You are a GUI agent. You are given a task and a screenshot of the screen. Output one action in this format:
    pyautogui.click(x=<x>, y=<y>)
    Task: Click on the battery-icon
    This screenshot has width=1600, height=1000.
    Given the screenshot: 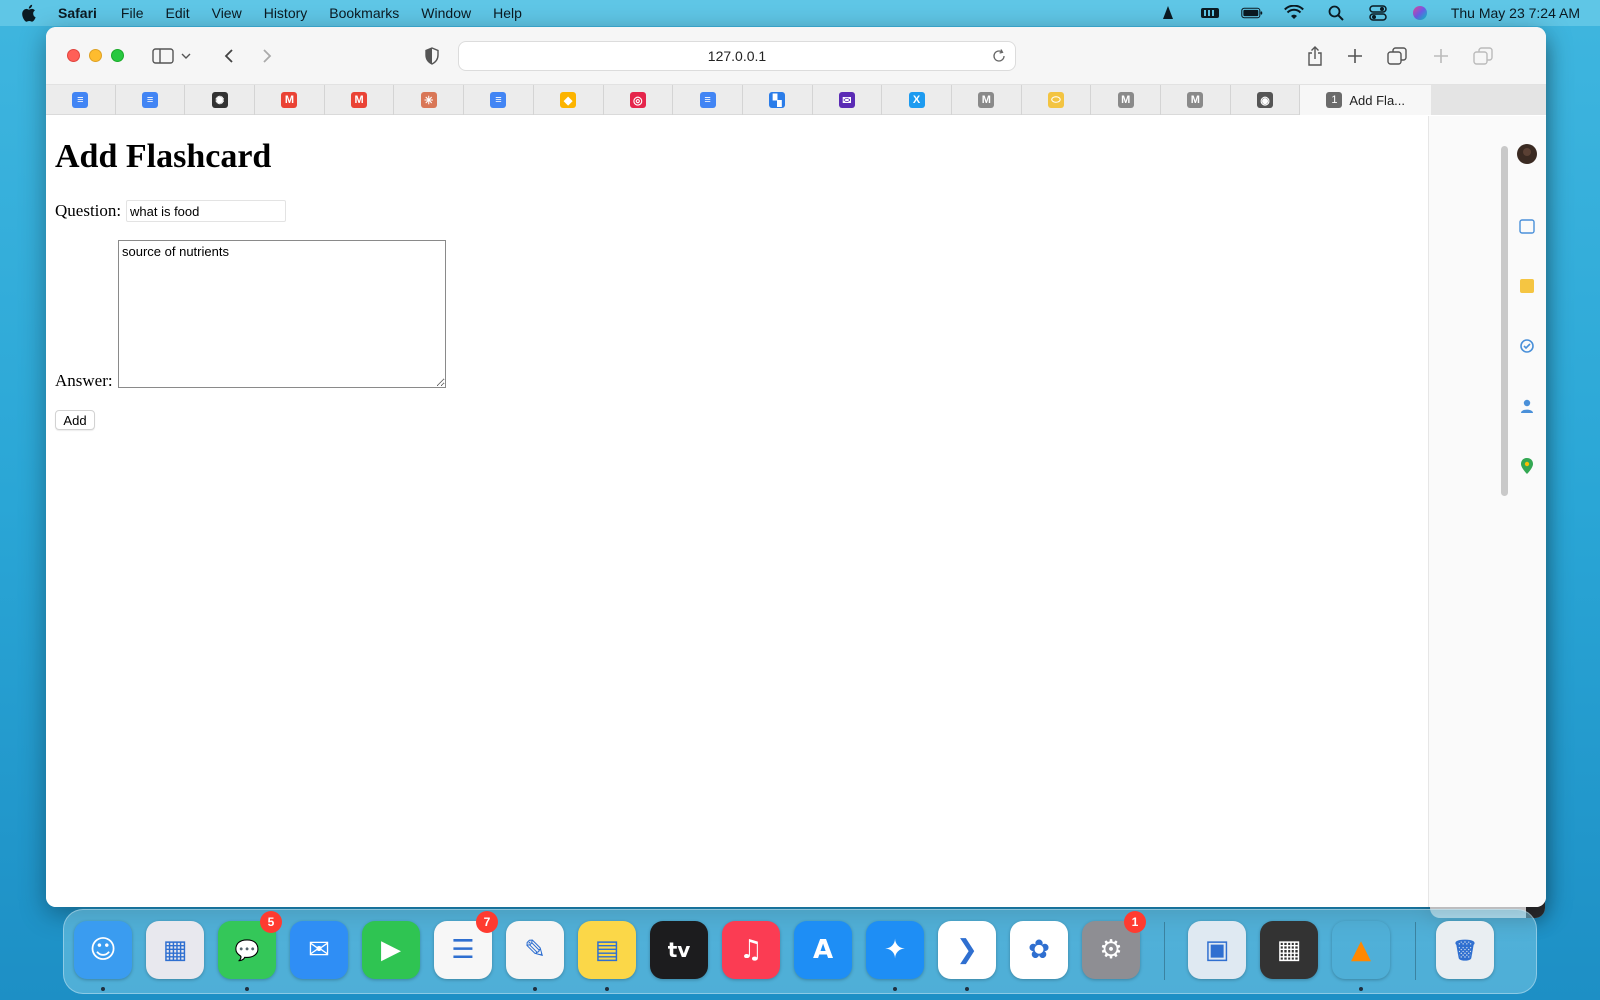 What is the action you would take?
    pyautogui.click(x=1252, y=13)
    